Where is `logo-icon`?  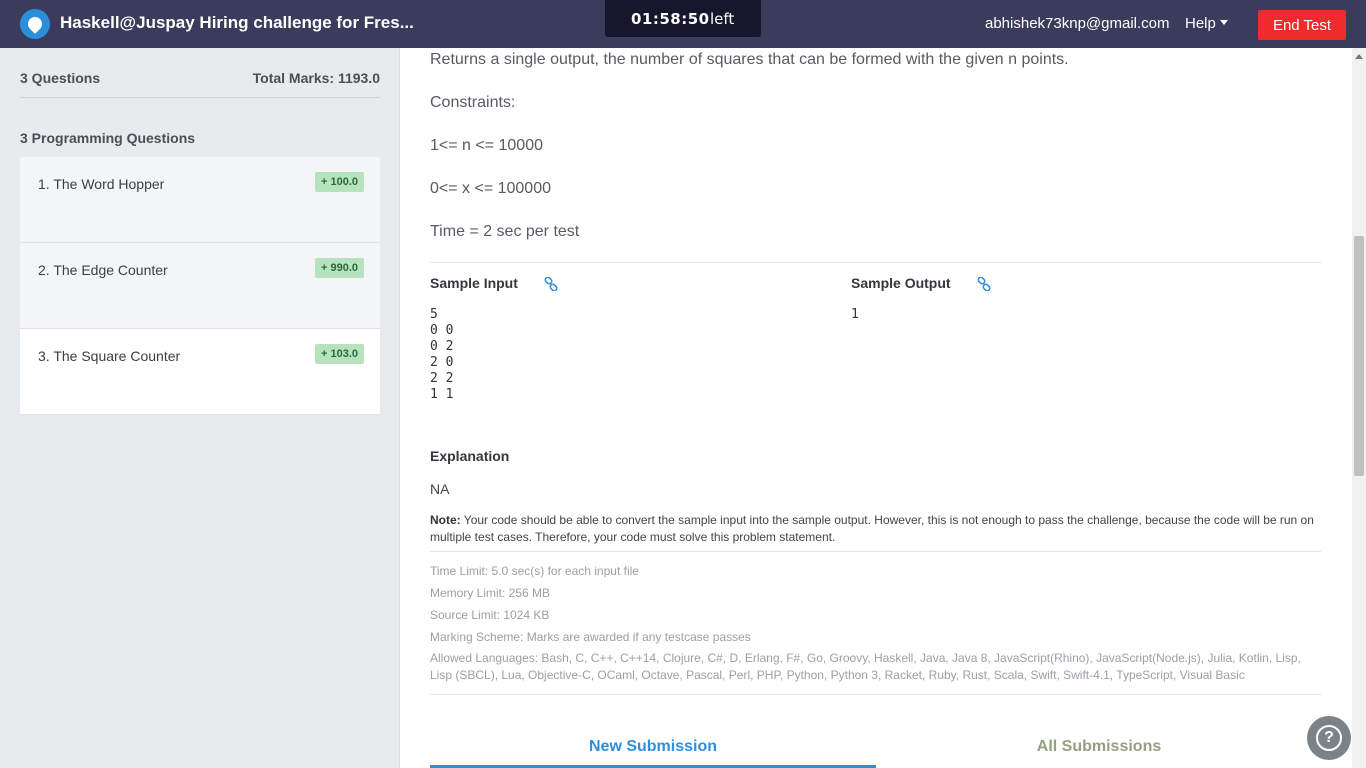
logo-icon is located at coordinates (35, 24).